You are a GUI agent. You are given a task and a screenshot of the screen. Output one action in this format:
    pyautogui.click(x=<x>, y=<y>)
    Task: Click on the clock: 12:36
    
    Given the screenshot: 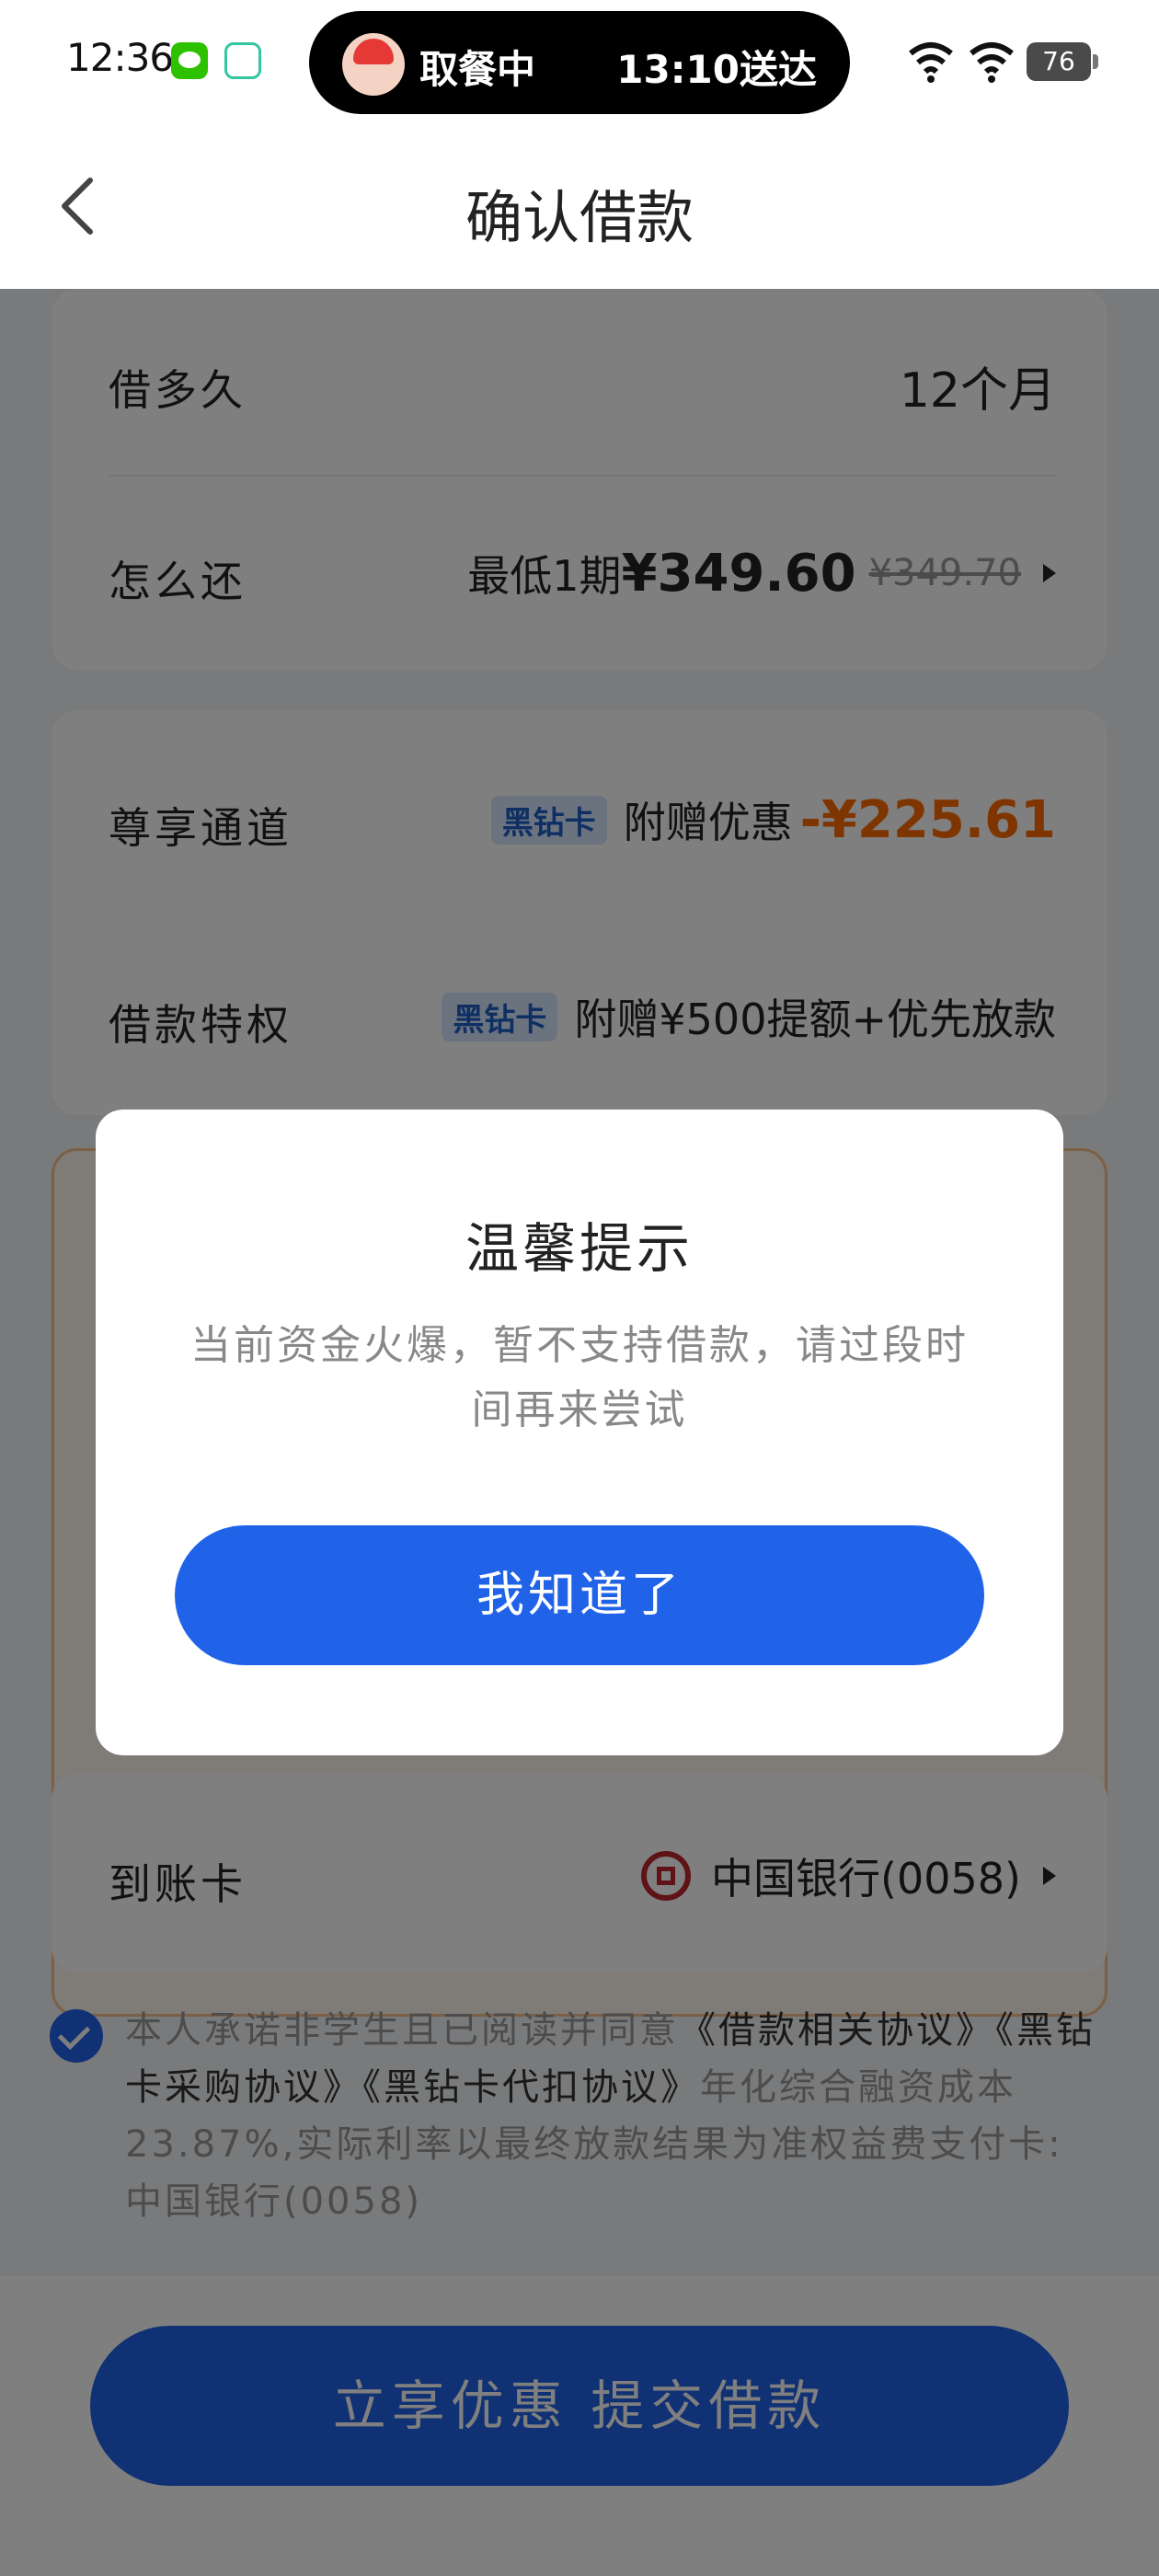 What is the action you would take?
    pyautogui.click(x=120, y=57)
    